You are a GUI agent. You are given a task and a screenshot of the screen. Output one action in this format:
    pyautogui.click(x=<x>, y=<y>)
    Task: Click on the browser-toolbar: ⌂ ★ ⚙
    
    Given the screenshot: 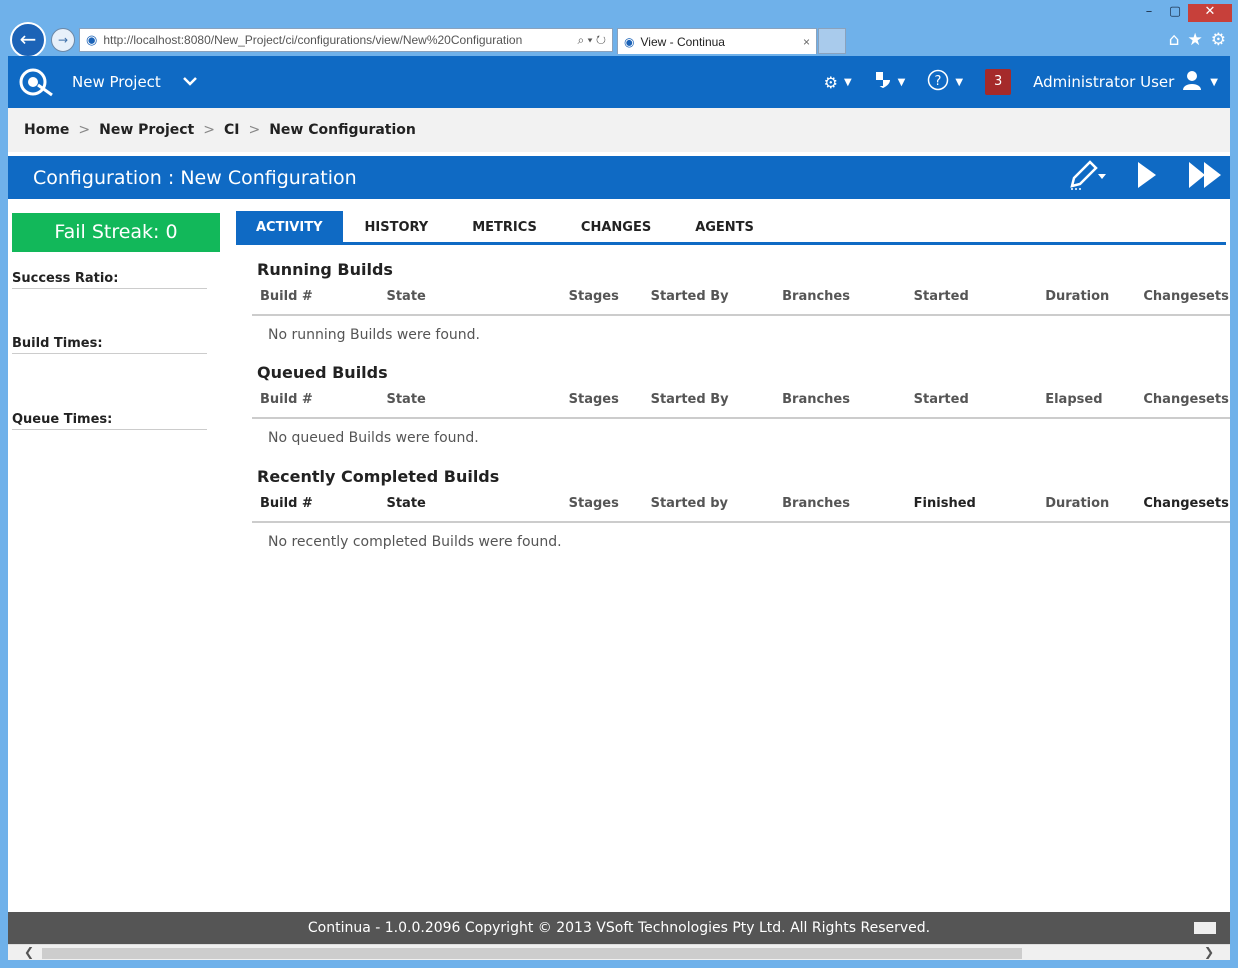 What is the action you would take?
    pyautogui.click(x=1197, y=40)
    